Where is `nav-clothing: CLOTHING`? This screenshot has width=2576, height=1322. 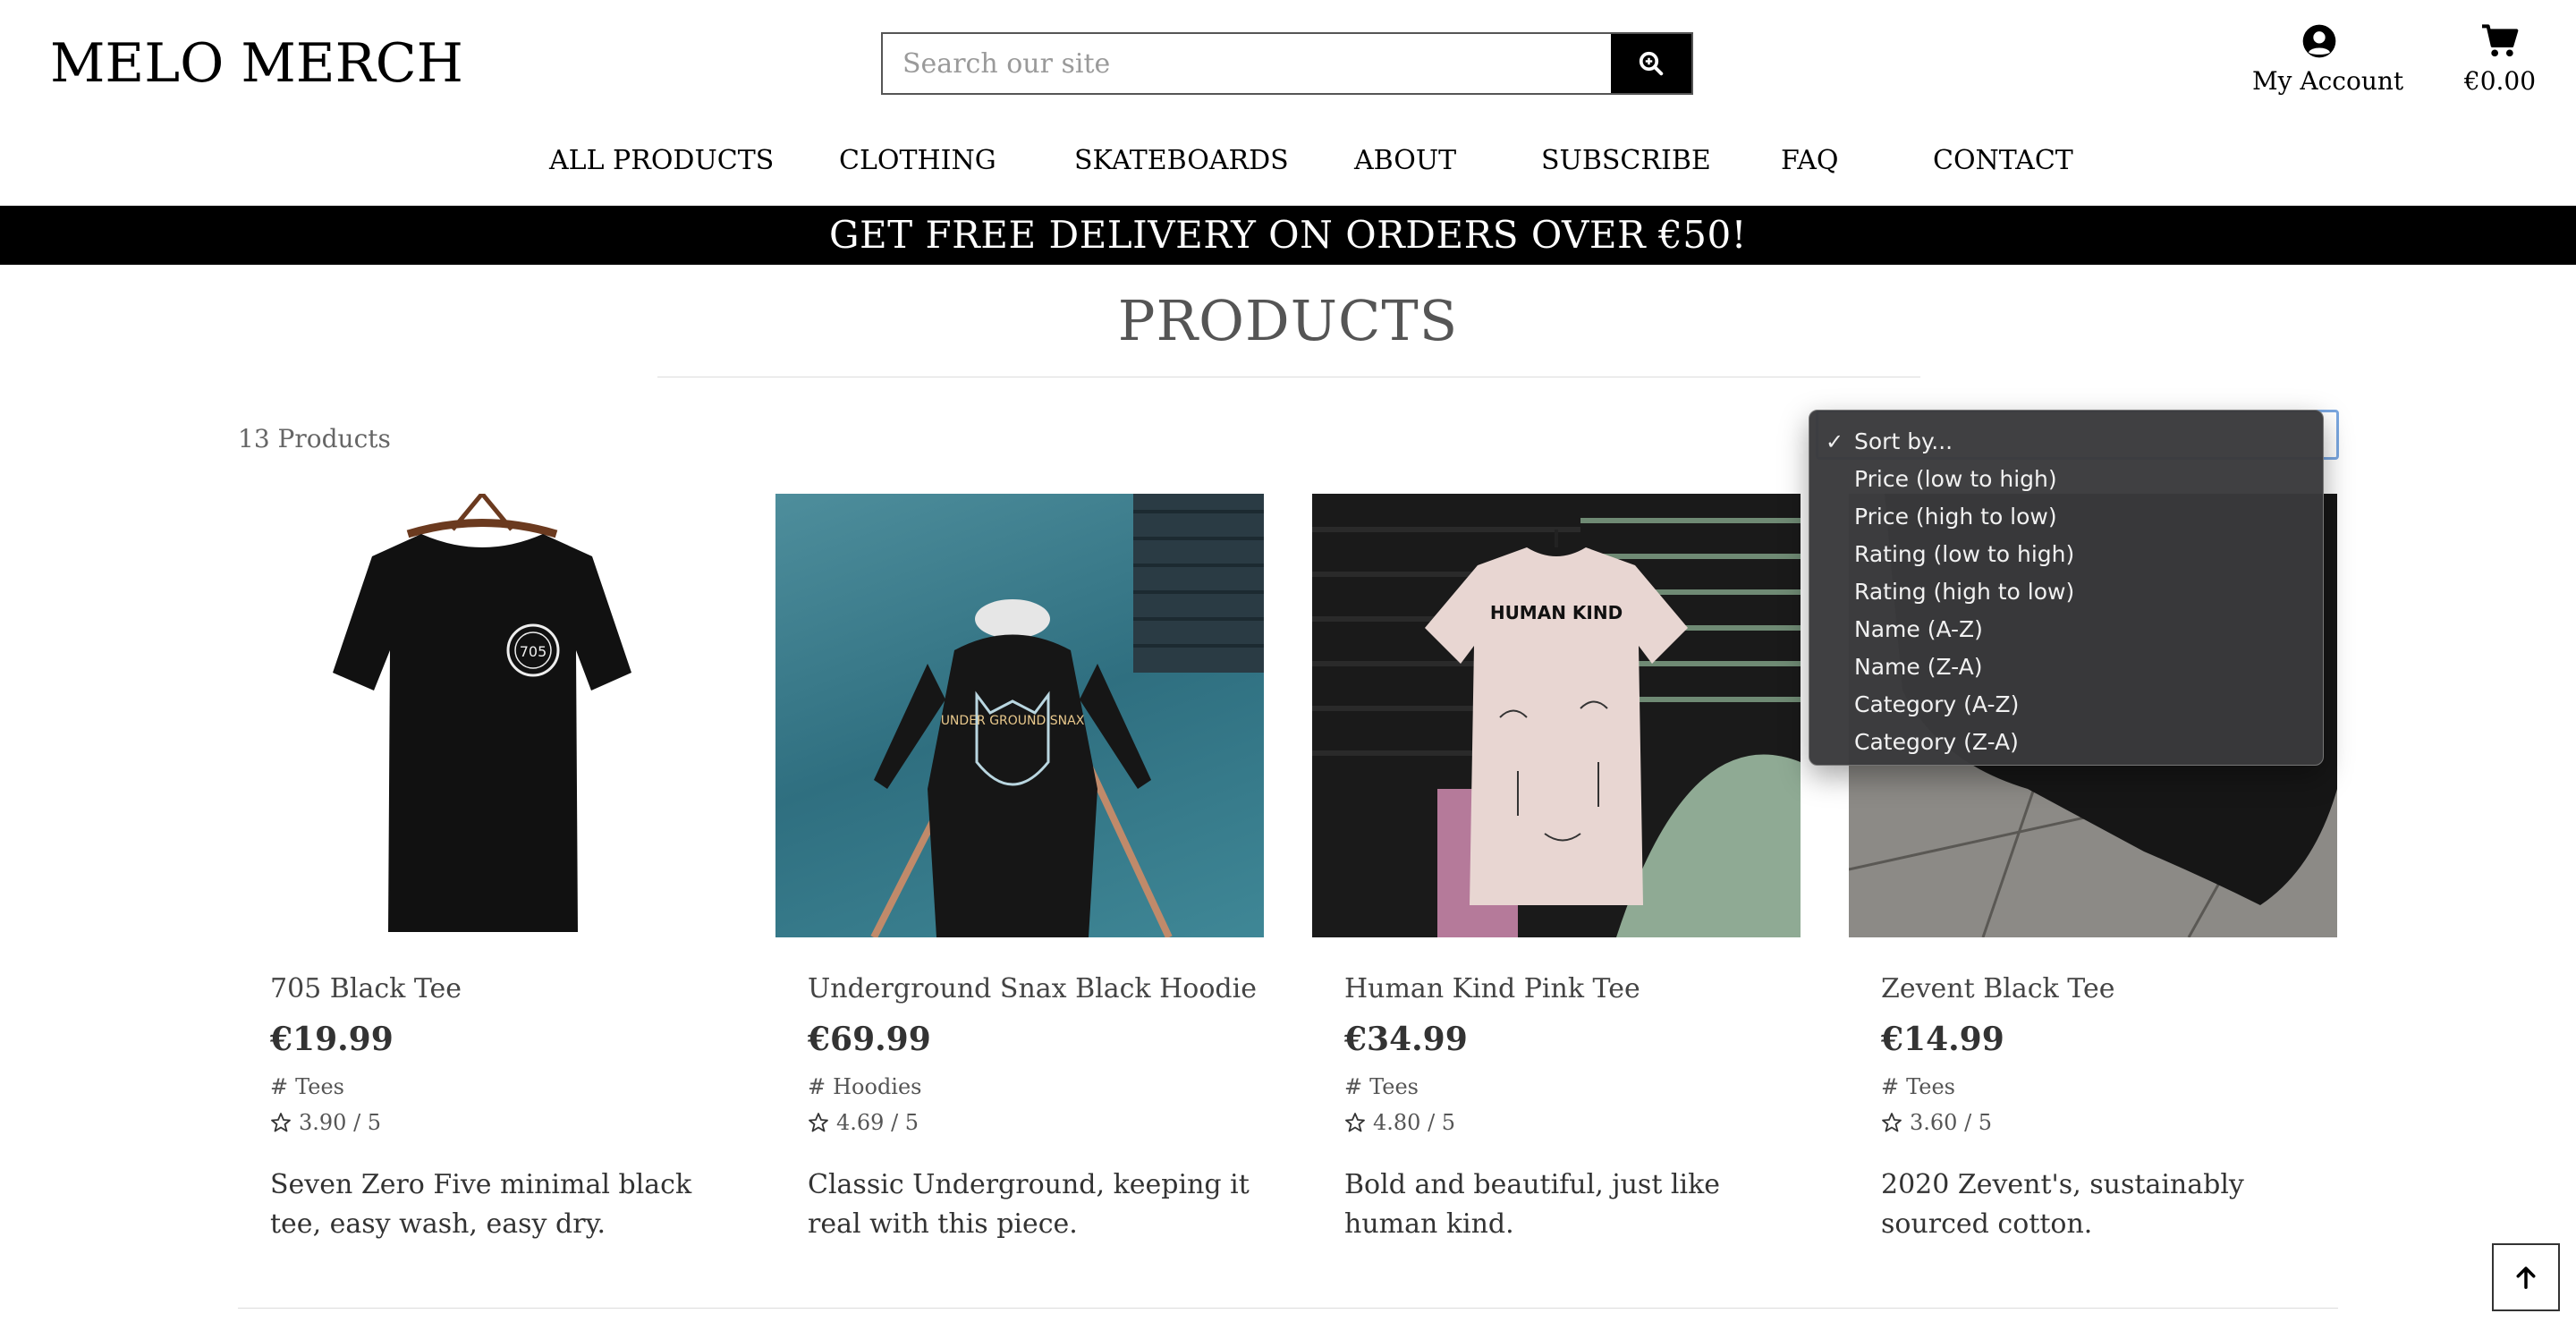 nav-clothing: CLOTHING is located at coordinates (917, 161).